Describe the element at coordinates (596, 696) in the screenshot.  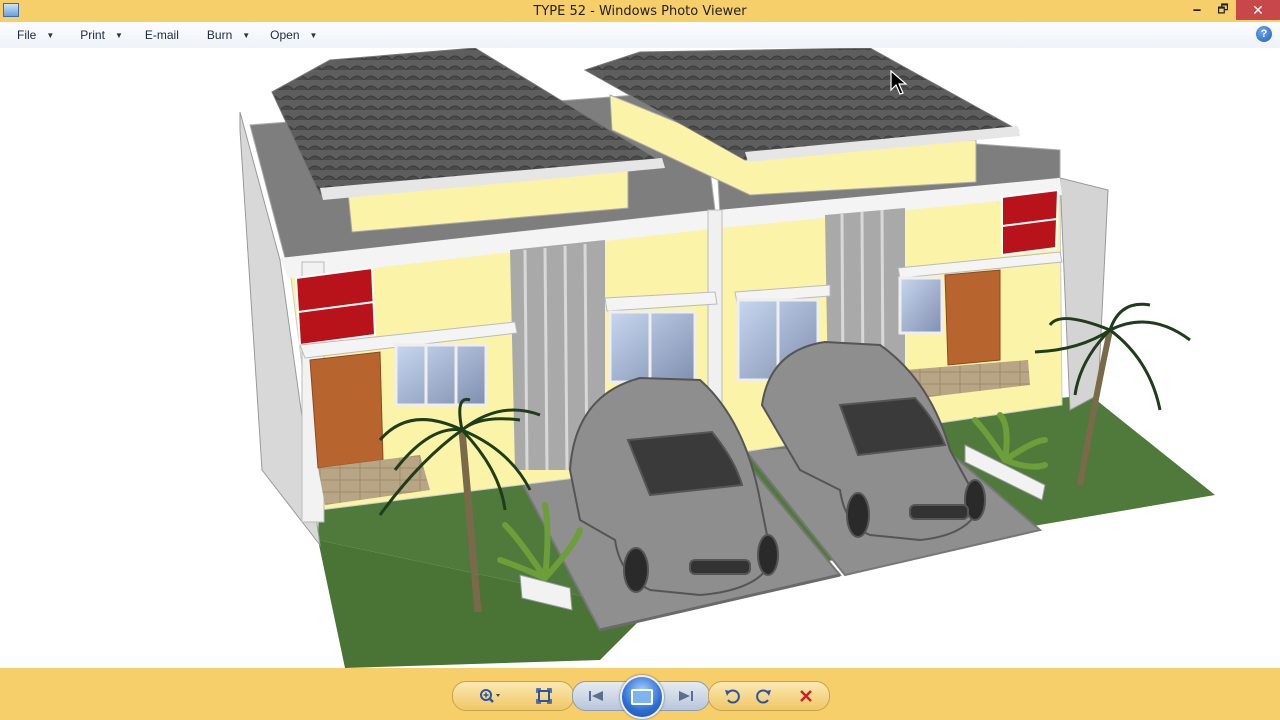
I see `previous-icon` at that location.